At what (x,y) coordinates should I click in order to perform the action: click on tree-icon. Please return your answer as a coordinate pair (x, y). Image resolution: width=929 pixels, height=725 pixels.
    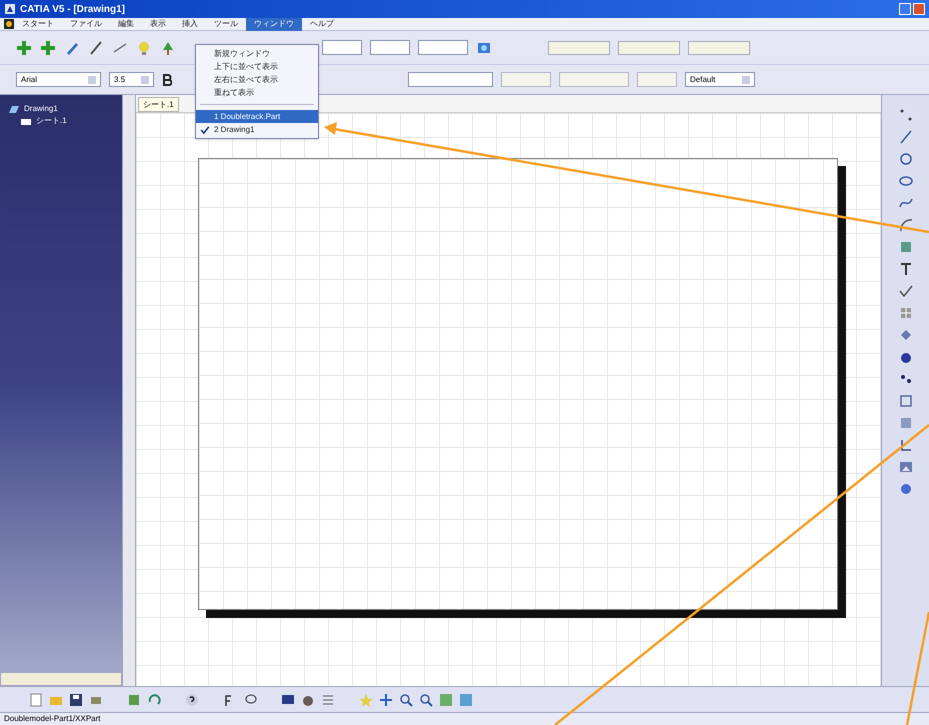
    Looking at the image, I should click on (168, 48).